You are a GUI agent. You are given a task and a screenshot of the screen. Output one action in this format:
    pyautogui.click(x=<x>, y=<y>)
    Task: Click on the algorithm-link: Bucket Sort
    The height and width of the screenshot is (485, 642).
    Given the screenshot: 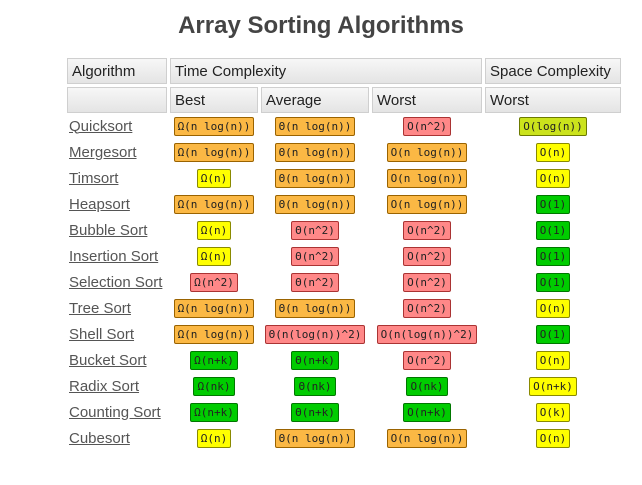 What is the action you would take?
    pyautogui.click(x=117, y=360)
    